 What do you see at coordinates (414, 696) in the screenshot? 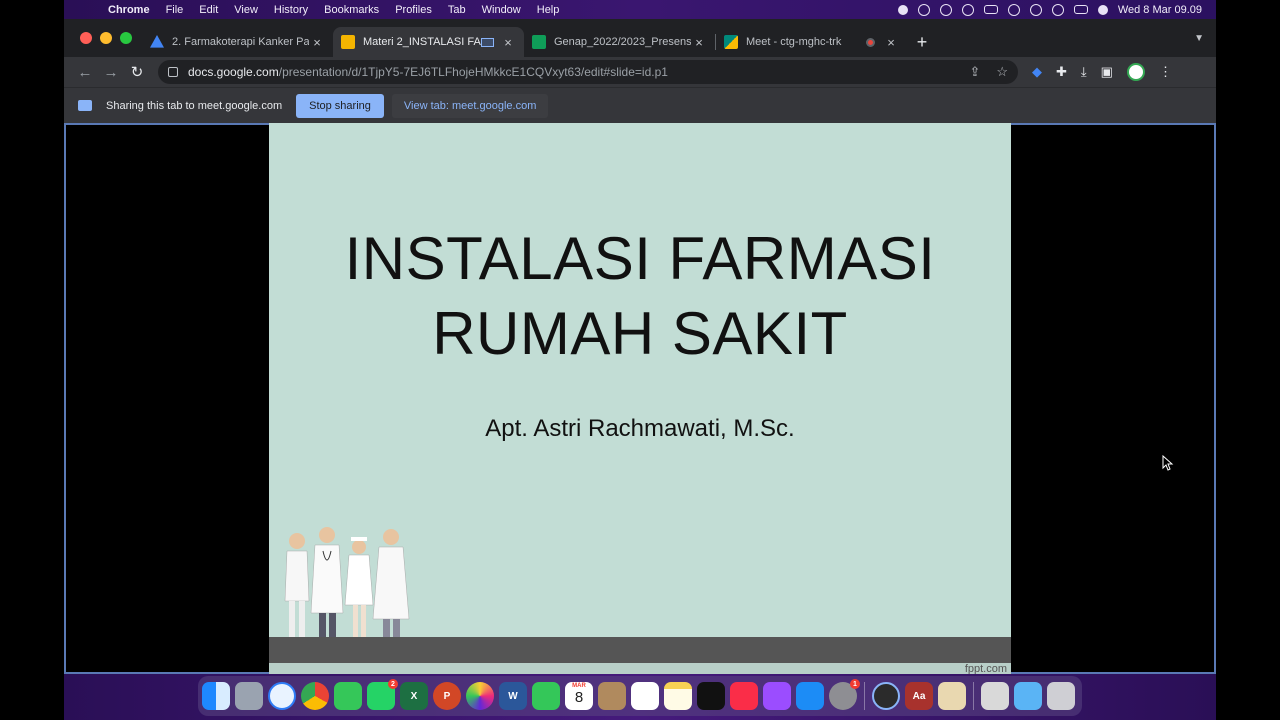
I see `excel-icon: X` at bounding box center [414, 696].